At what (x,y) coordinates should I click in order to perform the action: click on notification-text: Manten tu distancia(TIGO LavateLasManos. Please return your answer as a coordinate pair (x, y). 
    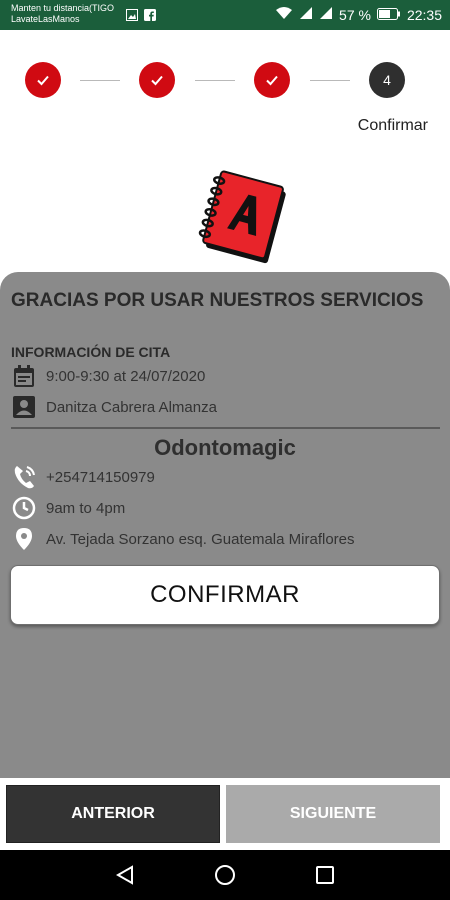
    Looking at the image, I should click on (62, 14).